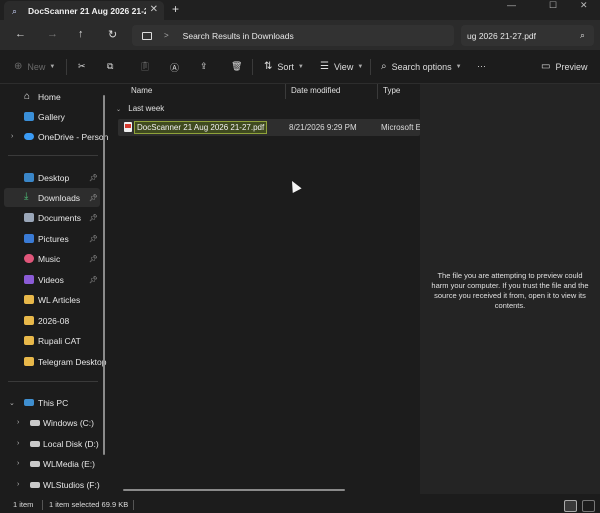  I want to click on sidebar-item-local-disk-d: › Local Disk (D:), so click(50, 443).